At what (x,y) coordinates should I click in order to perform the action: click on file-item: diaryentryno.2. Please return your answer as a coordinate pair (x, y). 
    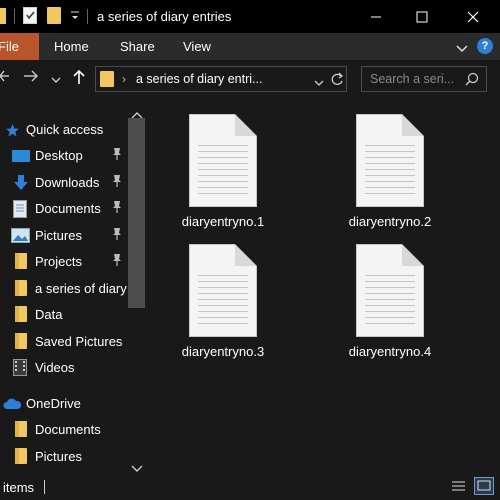
    Looking at the image, I should click on (390, 172).